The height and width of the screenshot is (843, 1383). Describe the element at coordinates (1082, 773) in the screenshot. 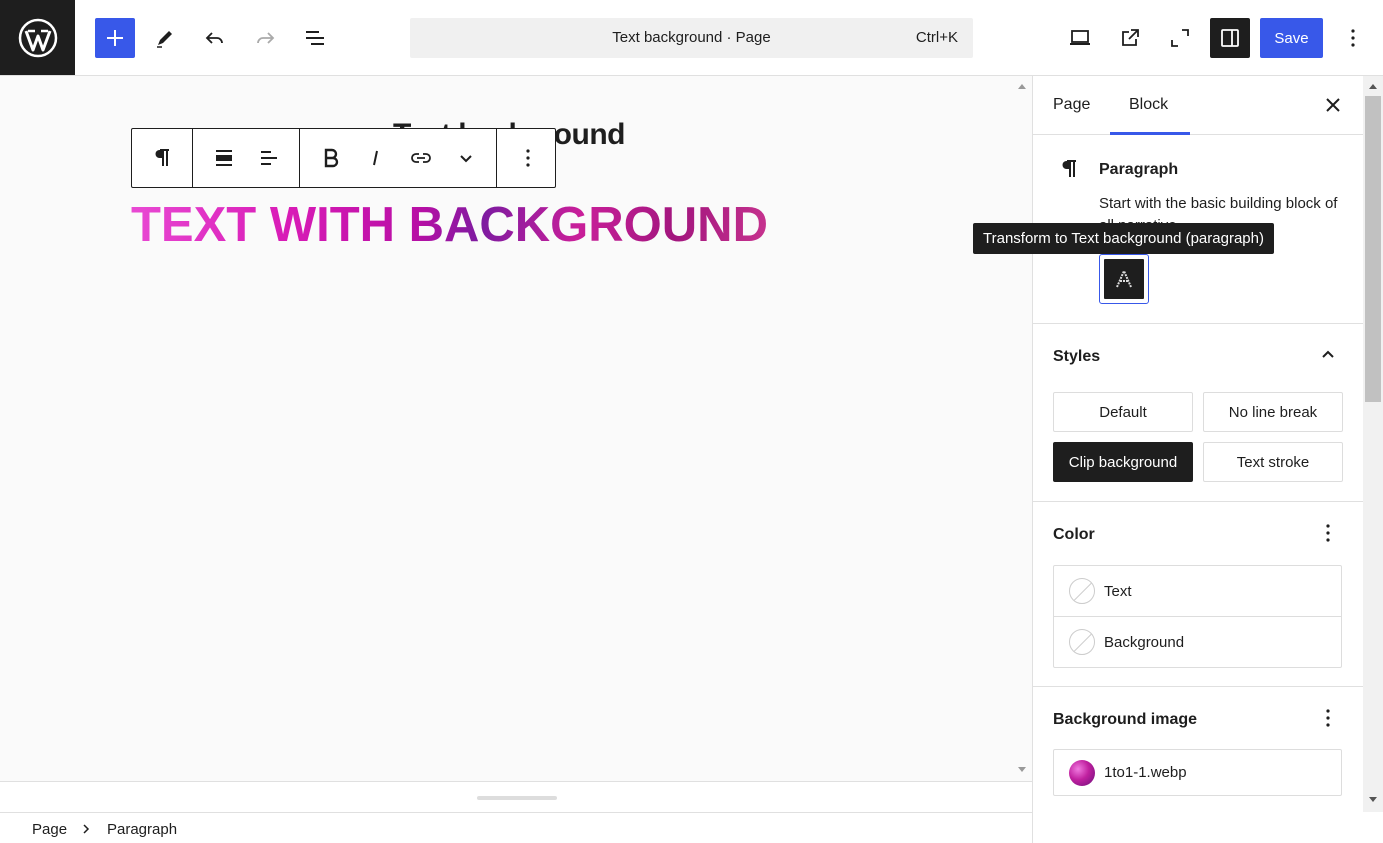

I see `background-image-thumbnail` at that location.